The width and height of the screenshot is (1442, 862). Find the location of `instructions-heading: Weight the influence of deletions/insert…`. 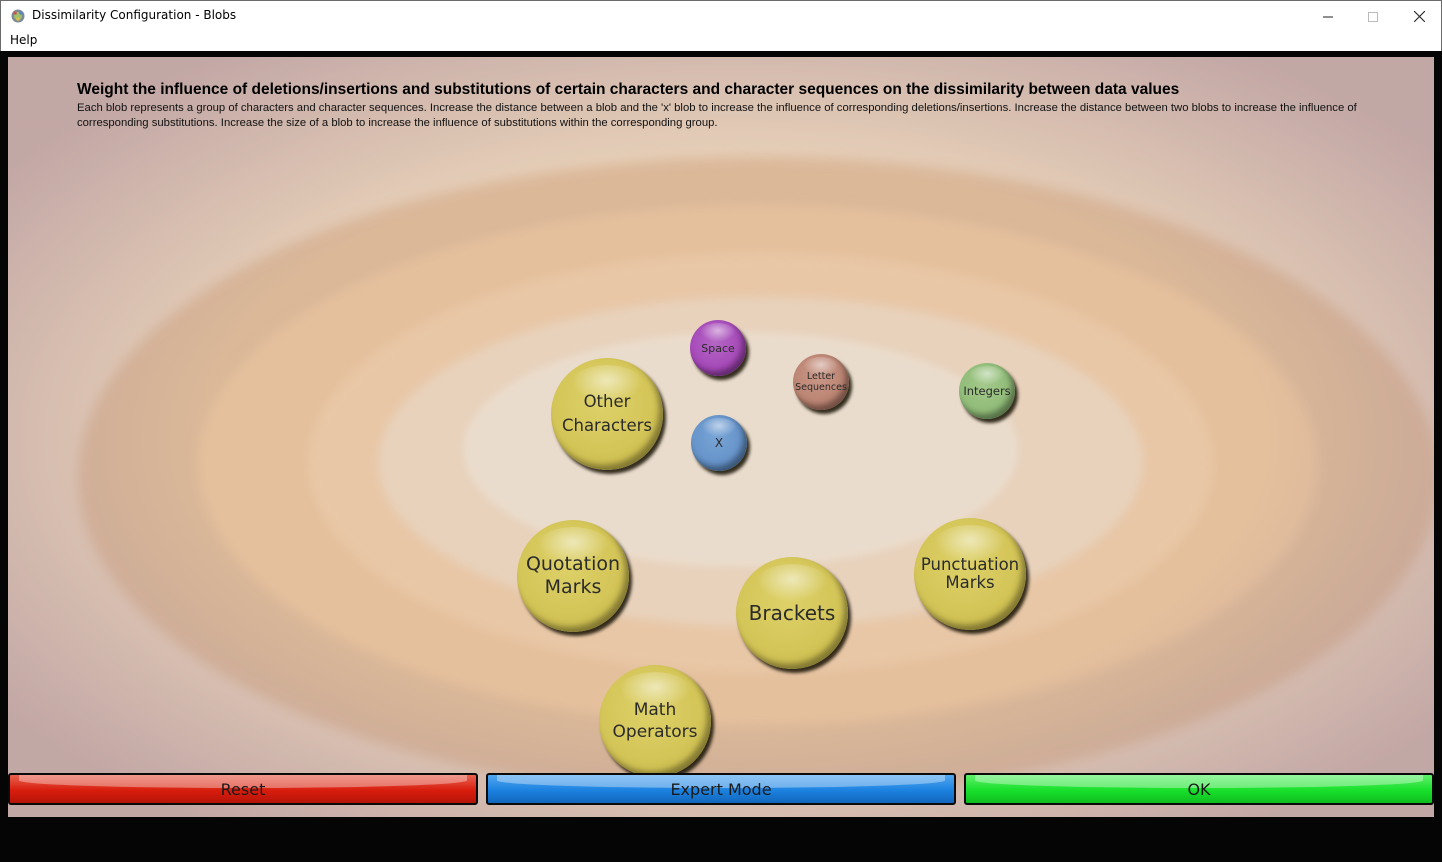

instructions-heading: Weight the influence of deletions/insert… is located at coordinates (628, 89).